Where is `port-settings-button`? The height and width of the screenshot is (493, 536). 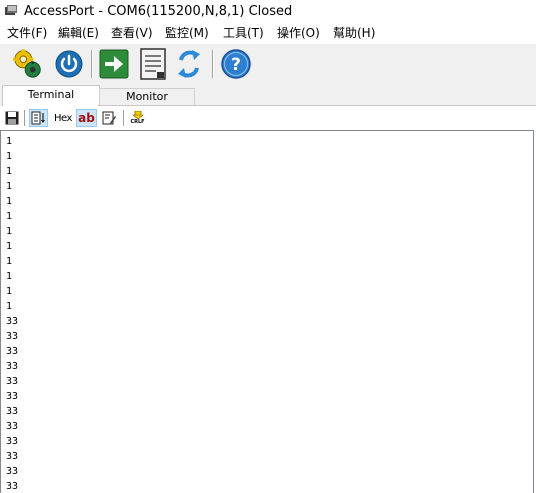
port-settings-button is located at coordinates (28, 64).